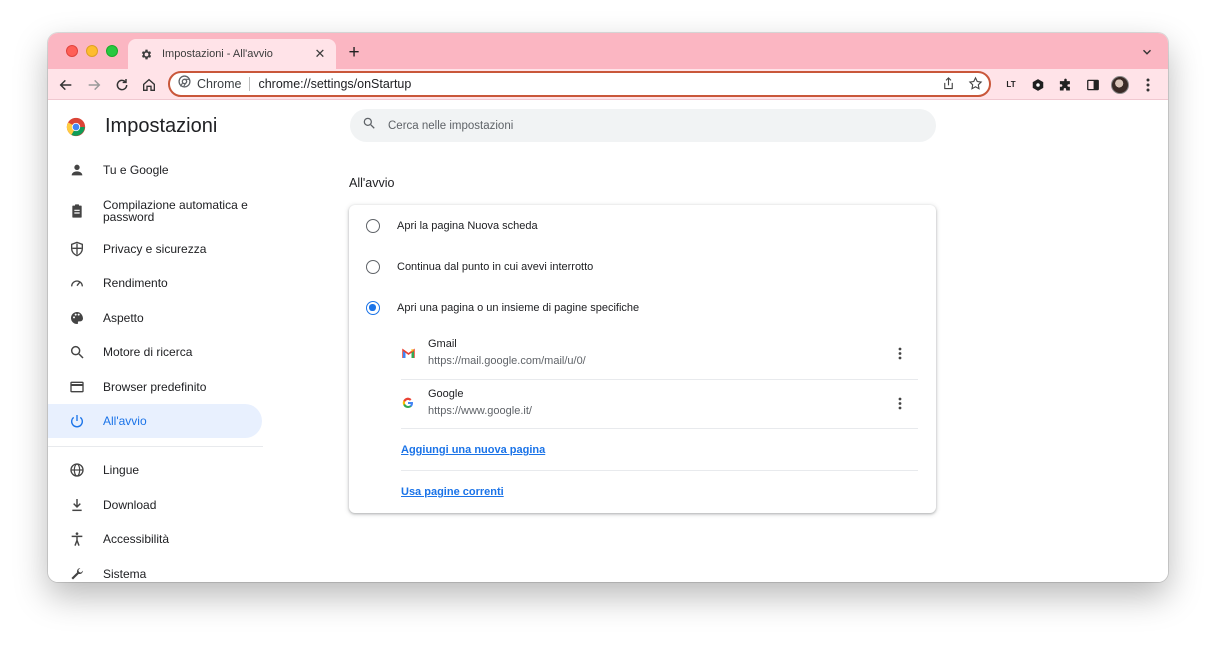 The height and width of the screenshot is (646, 1216). What do you see at coordinates (77, 387) in the screenshot?
I see `browser-window-icon` at bounding box center [77, 387].